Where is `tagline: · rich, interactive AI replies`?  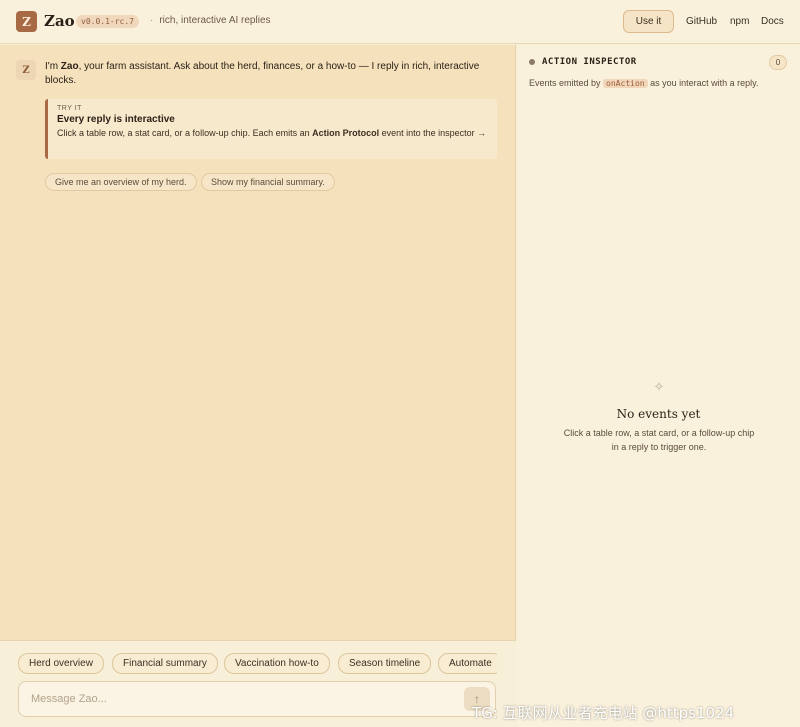
tagline: · rich, interactive AI replies is located at coordinates (210, 20).